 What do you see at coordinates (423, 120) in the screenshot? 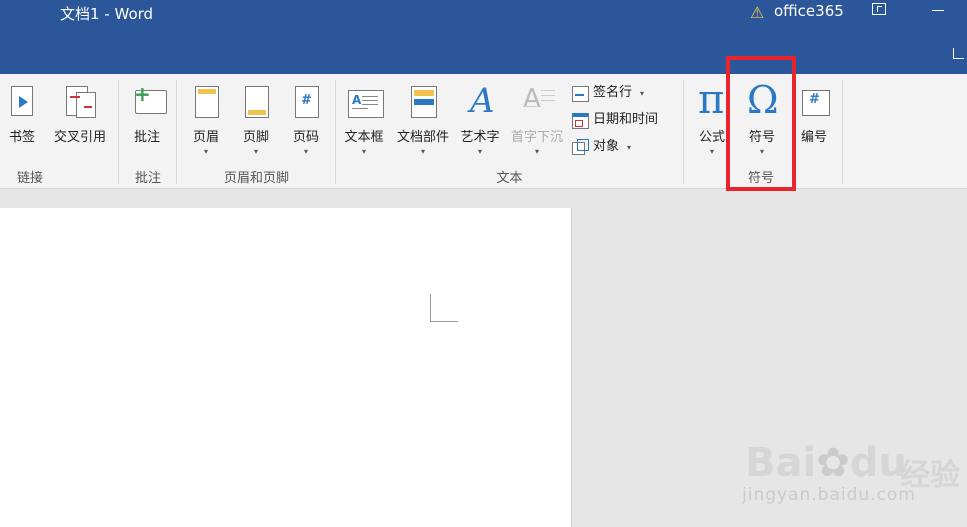
I see `quick-parts-button: 文档部件 ▾` at bounding box center [423, 120].